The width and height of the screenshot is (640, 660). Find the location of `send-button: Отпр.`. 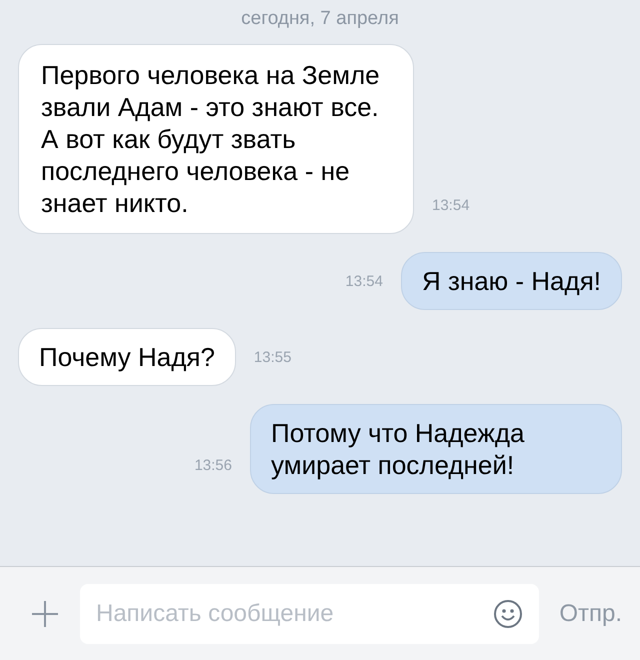

send-button: Отпр. is located at coordinates (590, 614).